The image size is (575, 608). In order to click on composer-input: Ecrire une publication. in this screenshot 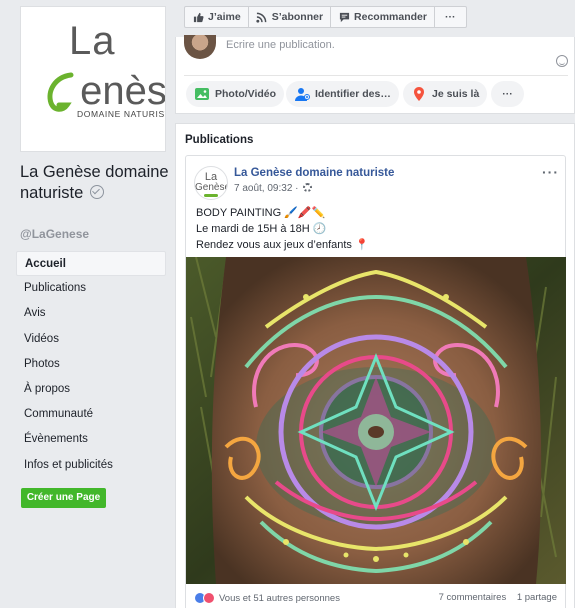, I will do `click(280, 45)`.